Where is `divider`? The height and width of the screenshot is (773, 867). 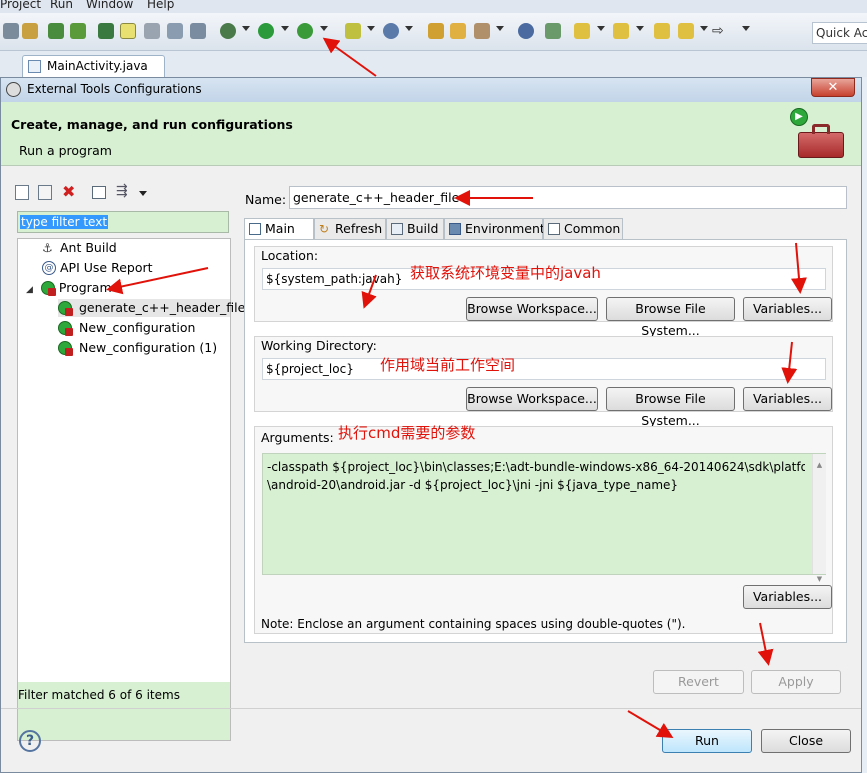 divider is located at coordinates (431, 708).